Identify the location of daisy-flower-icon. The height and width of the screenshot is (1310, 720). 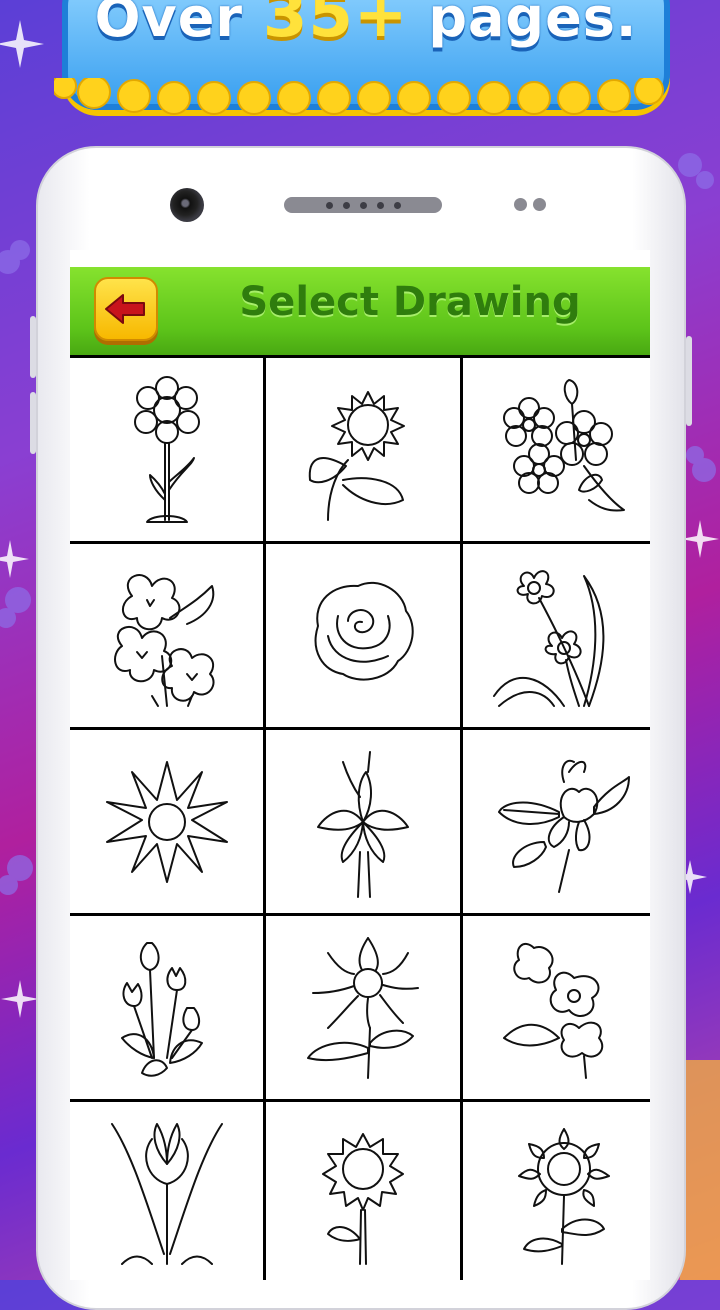
(166, 449).